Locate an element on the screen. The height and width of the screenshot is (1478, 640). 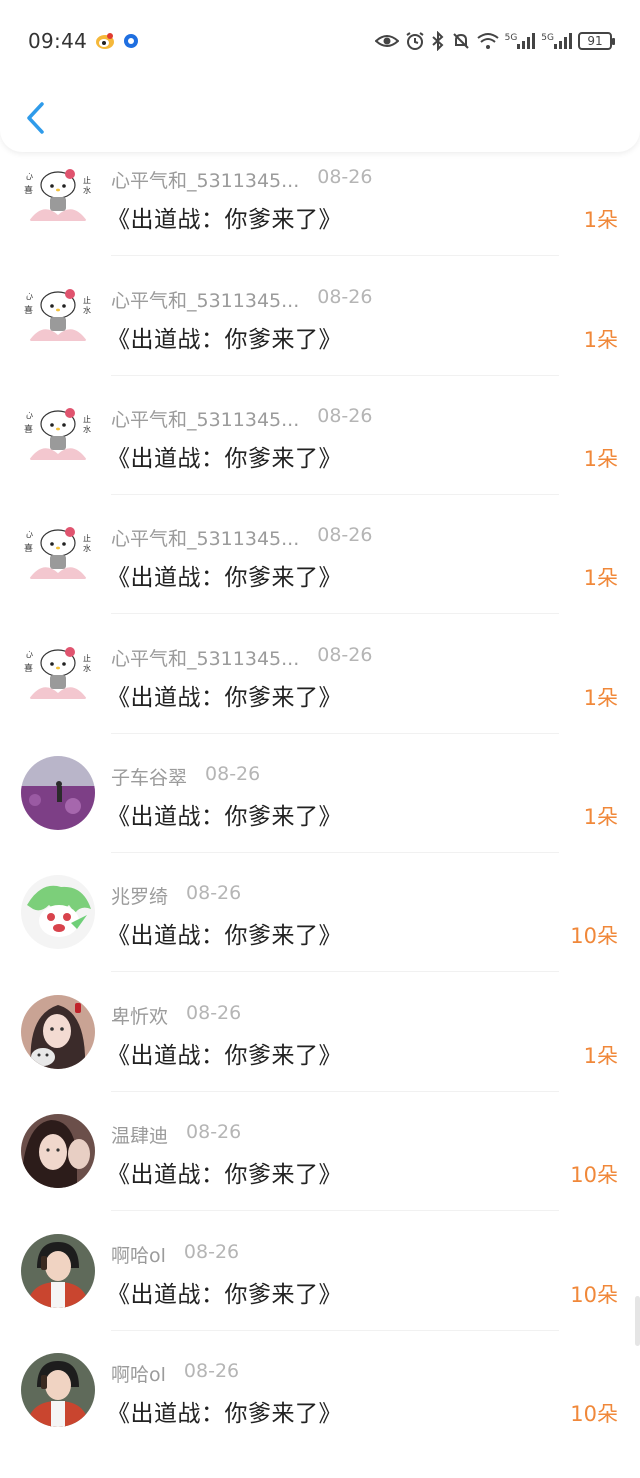
username: 子车谷翠 is located at coordinates (149, 776).